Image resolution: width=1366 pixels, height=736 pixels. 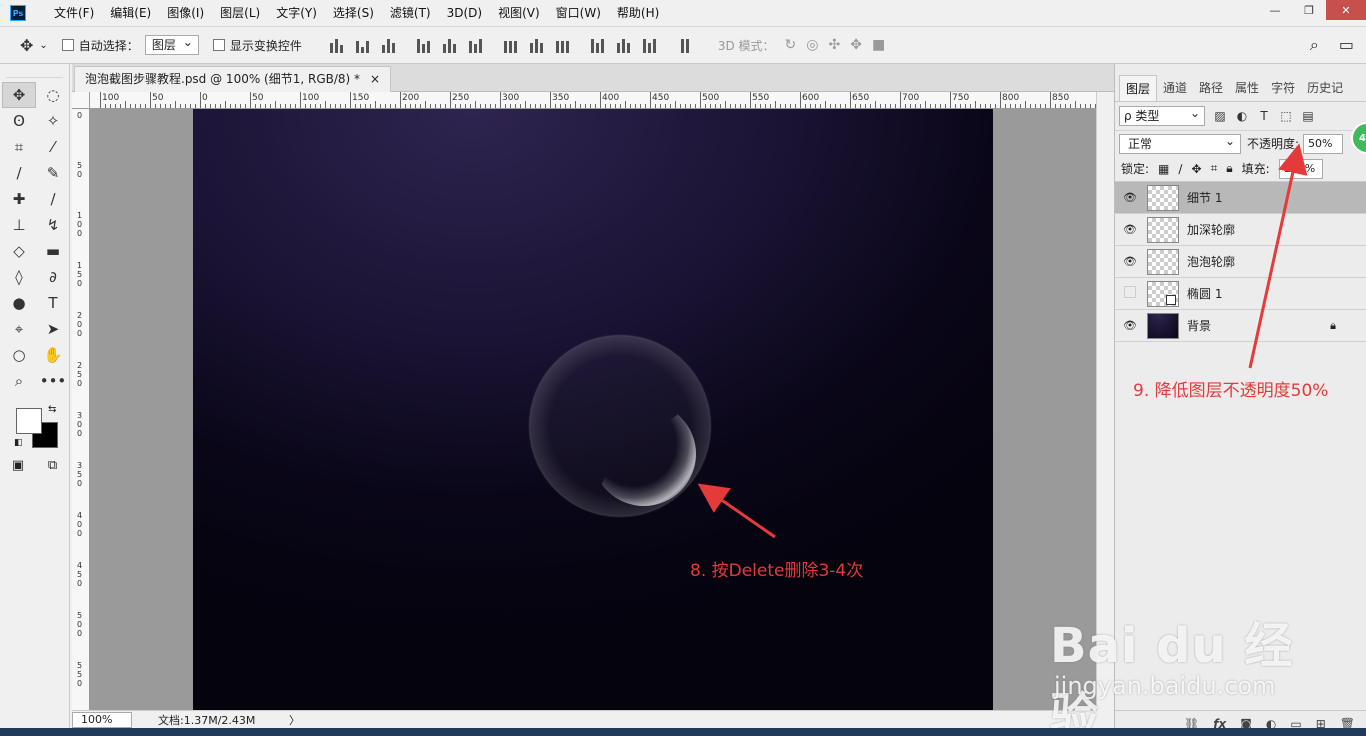 What do you see at coordinates (18, 465) in the screenshot?
I see `quick-mask-icon: ▣` at bounding box center [18, 465].